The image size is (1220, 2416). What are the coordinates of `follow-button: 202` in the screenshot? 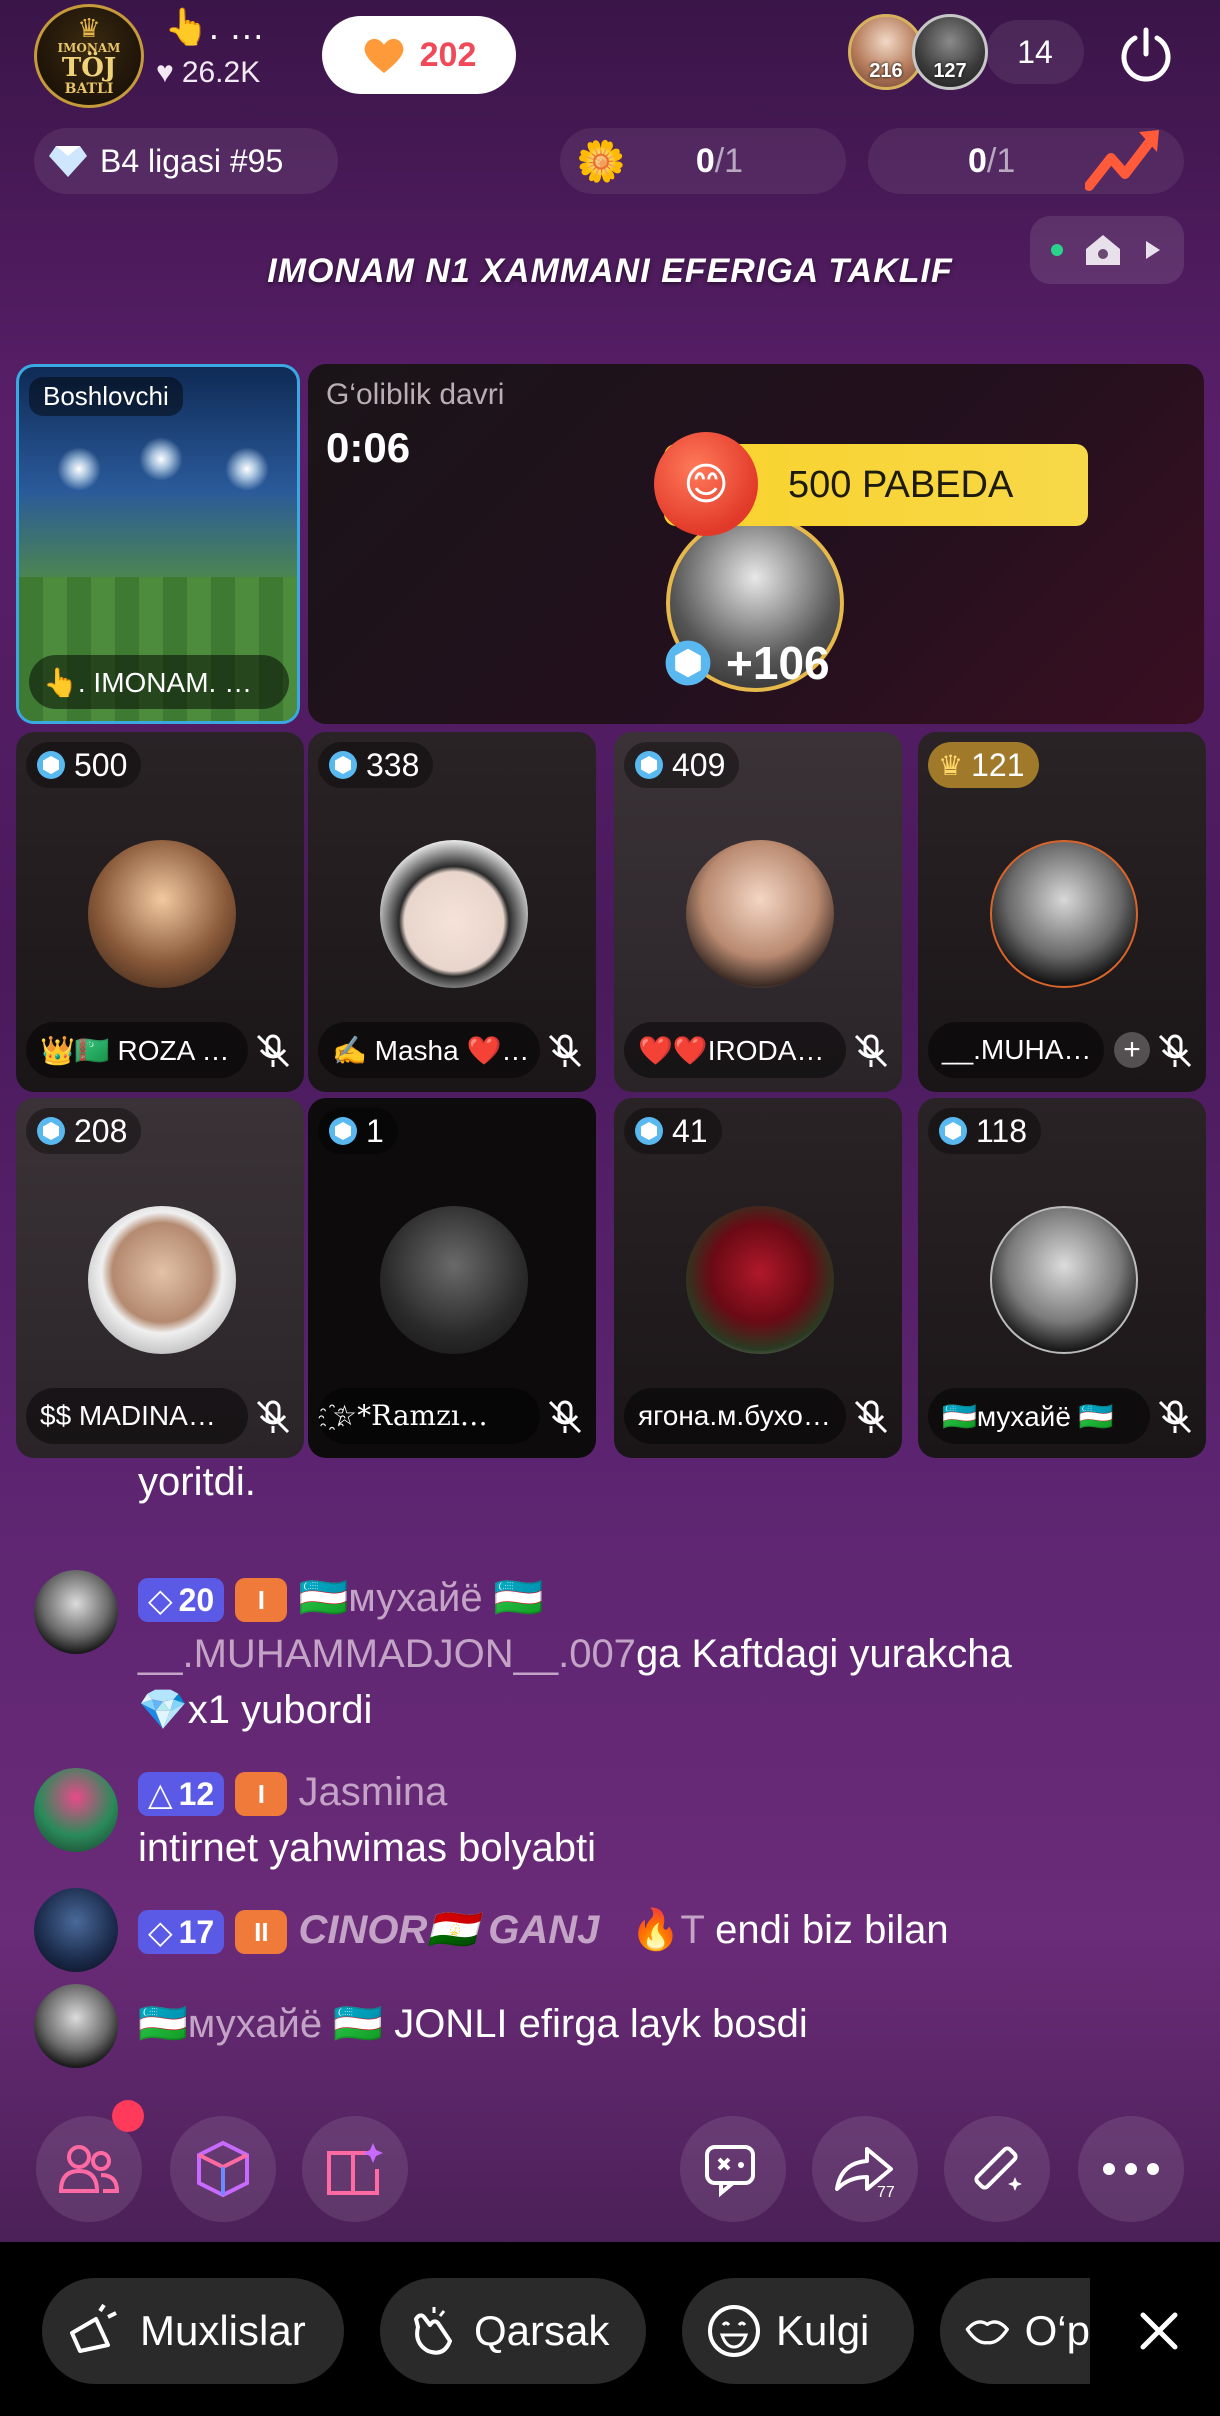 It's located at (419, 55).